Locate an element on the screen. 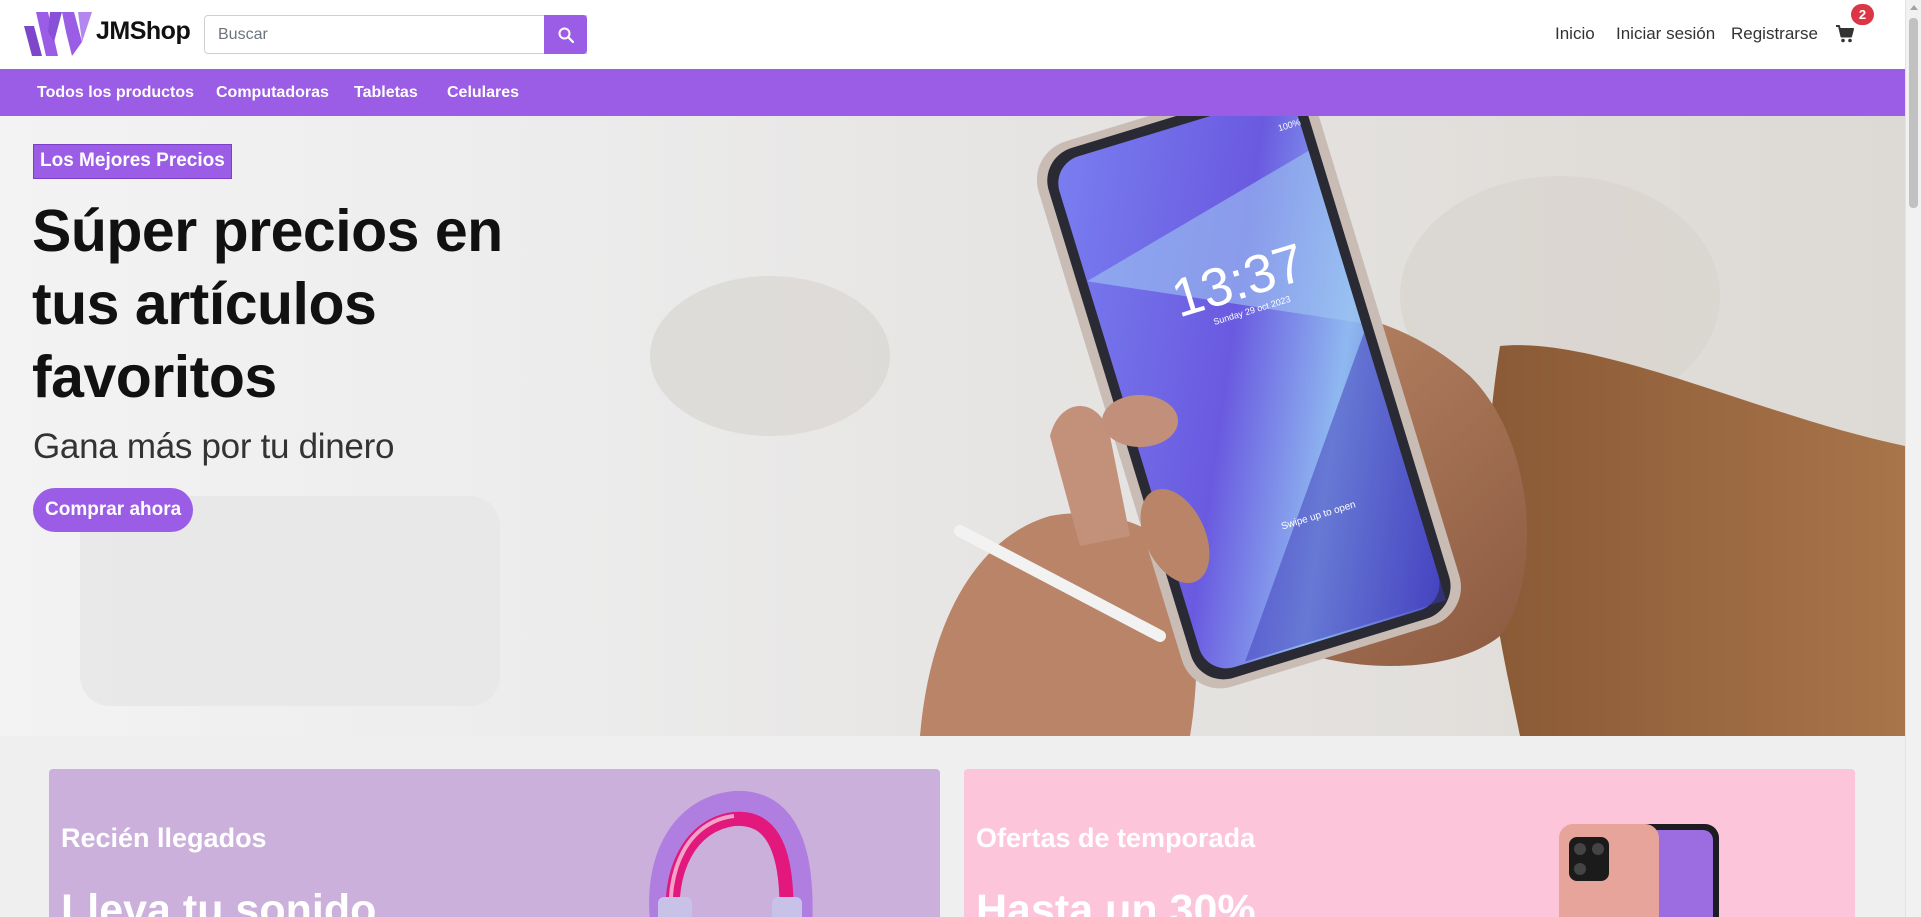  promo-eyebrow: Recién llegados is located at coordinates (164, 838).